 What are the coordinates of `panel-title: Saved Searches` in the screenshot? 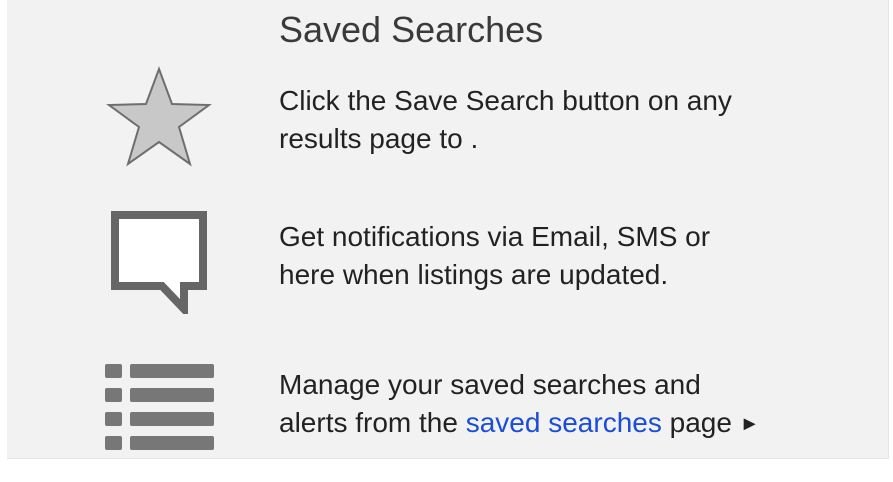 It's located at (411, 29).